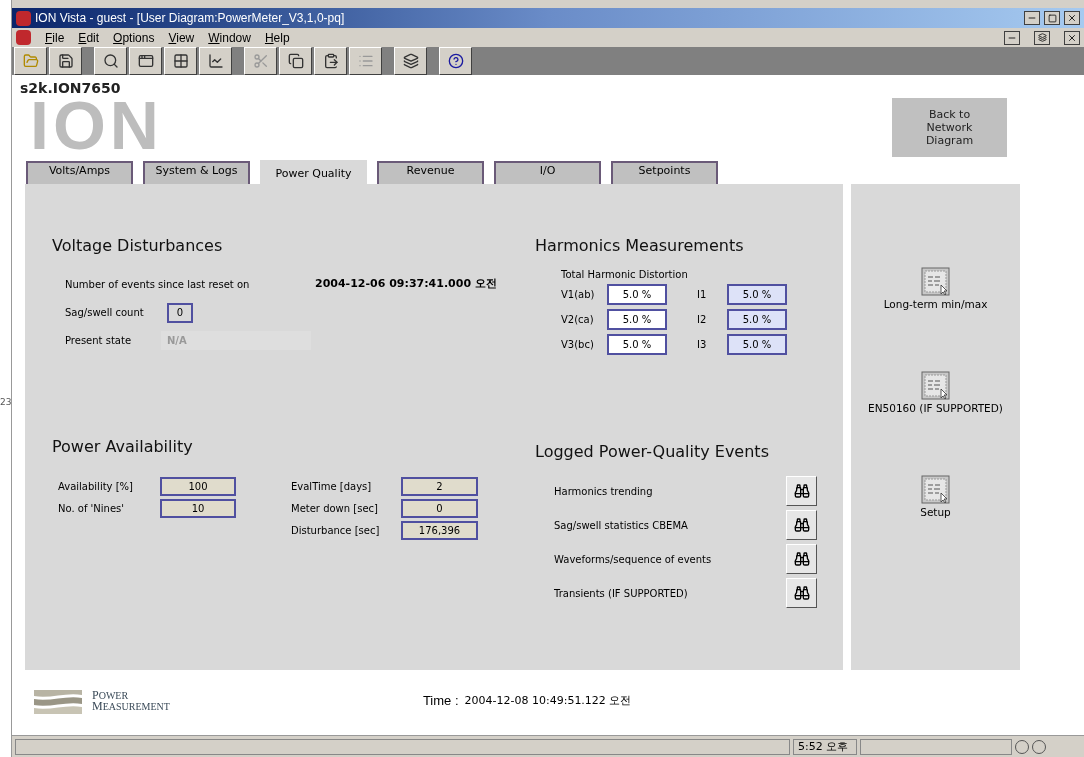 The image size is (1084, 757). Describe the element at coordinates (625, 275) in the screenshot. I see `subtitle: Total Harmonic Distortion` at that location.